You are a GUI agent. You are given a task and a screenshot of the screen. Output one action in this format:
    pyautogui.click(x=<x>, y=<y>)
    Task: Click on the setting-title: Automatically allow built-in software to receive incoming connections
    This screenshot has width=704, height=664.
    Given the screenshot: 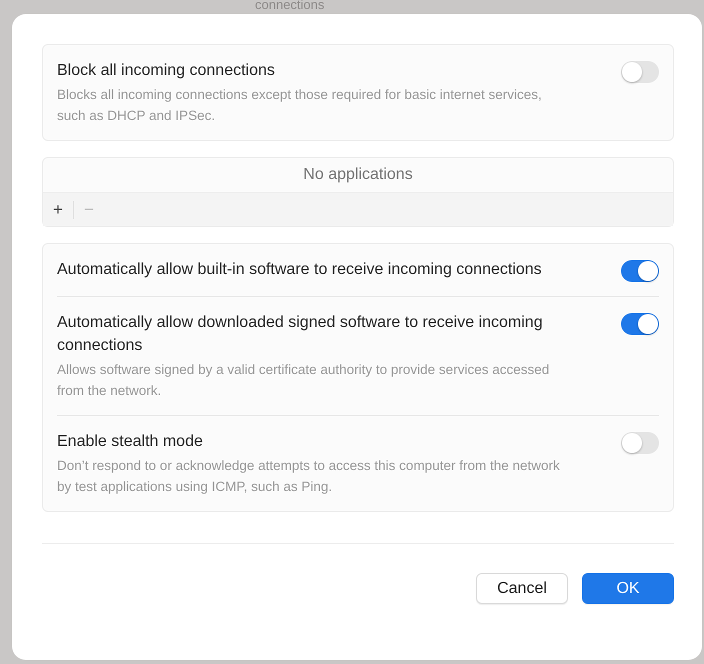 What is the action you would take?
    pyautogui.click(x=299, y=270)
    